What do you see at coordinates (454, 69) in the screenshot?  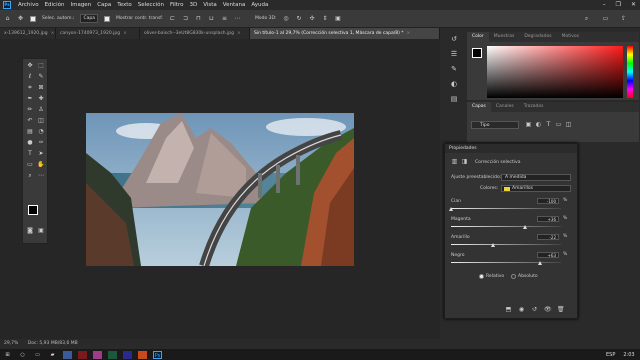 I see `brush-panel-icon: ✎` at bounding box center [454, 69].